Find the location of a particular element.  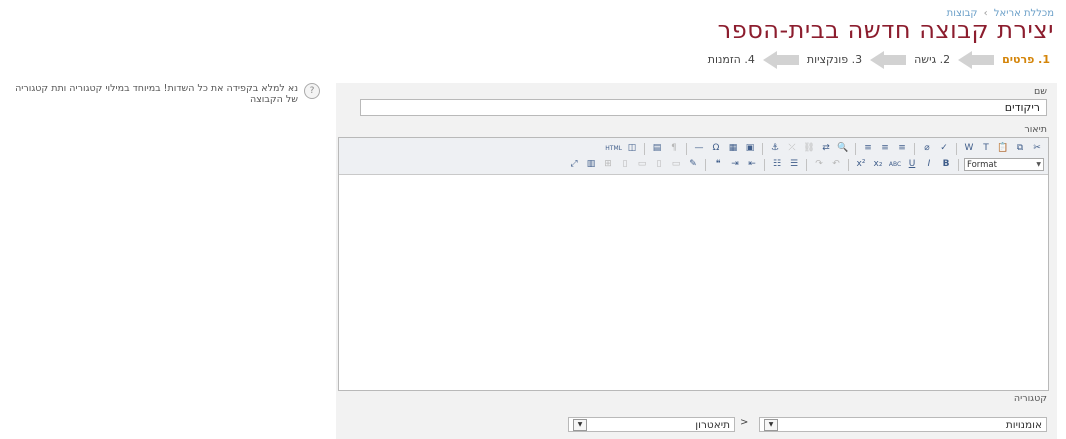

special-char-icon: Ω is located at coordinates (716, 148).